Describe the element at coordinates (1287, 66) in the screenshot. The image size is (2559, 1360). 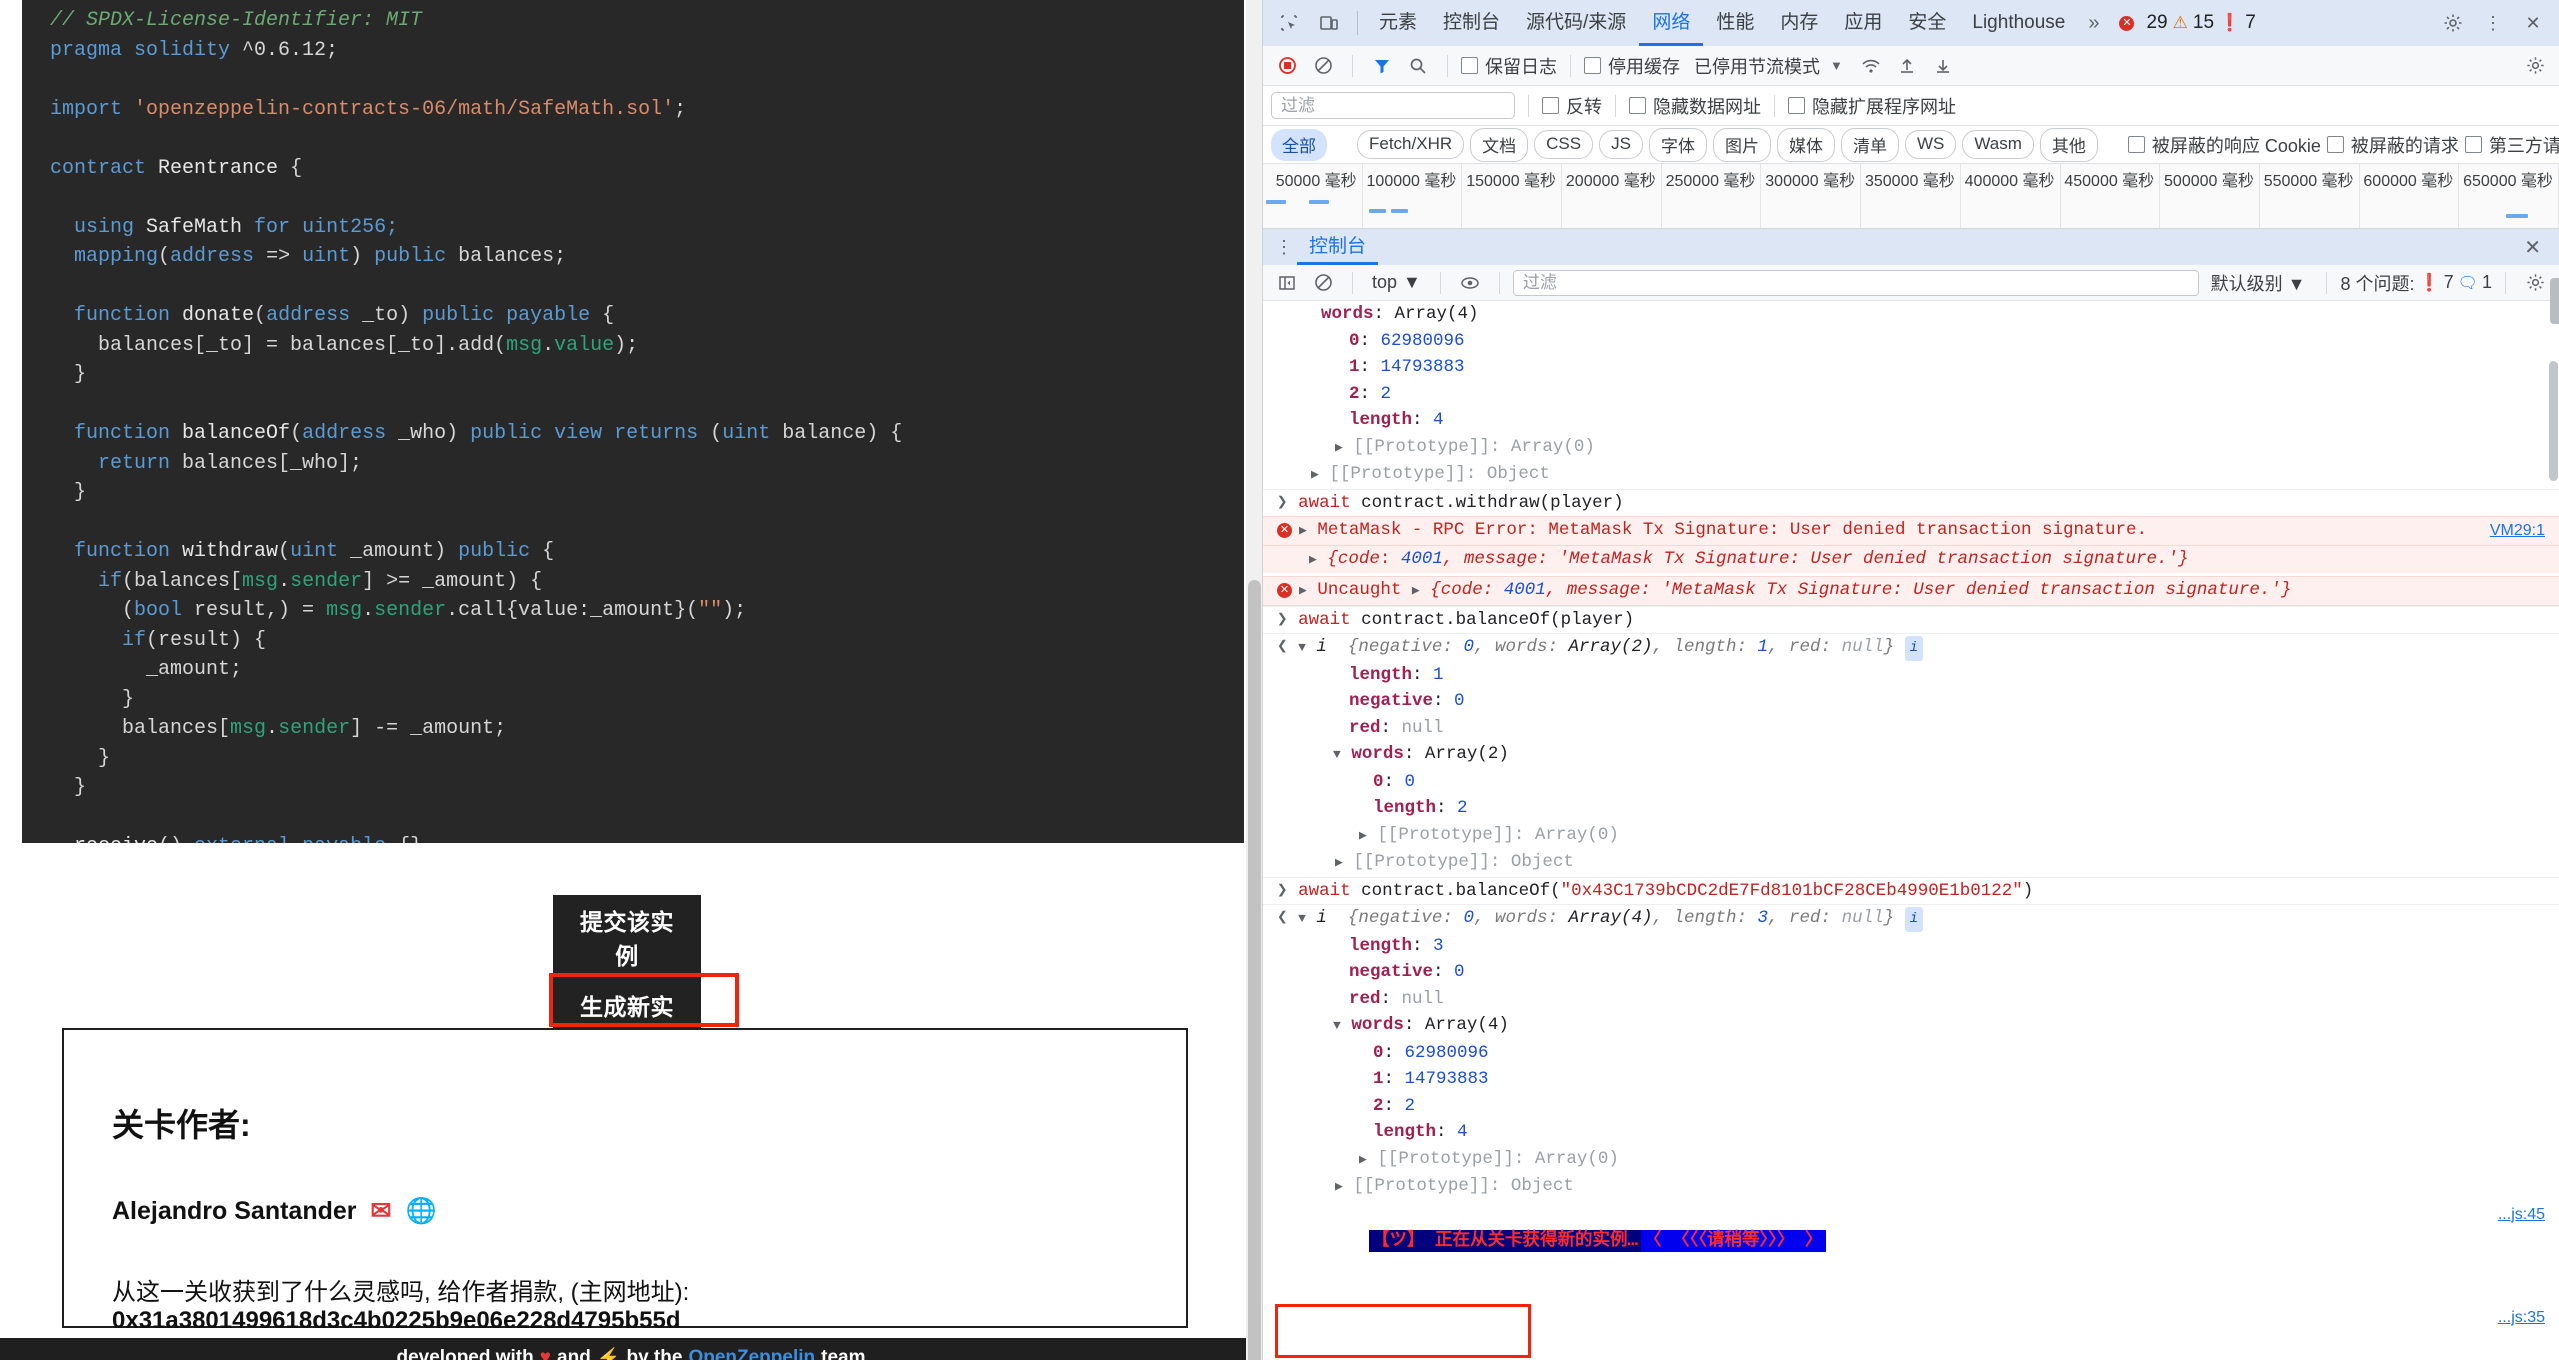
I see `record-stop-icon` at that location.